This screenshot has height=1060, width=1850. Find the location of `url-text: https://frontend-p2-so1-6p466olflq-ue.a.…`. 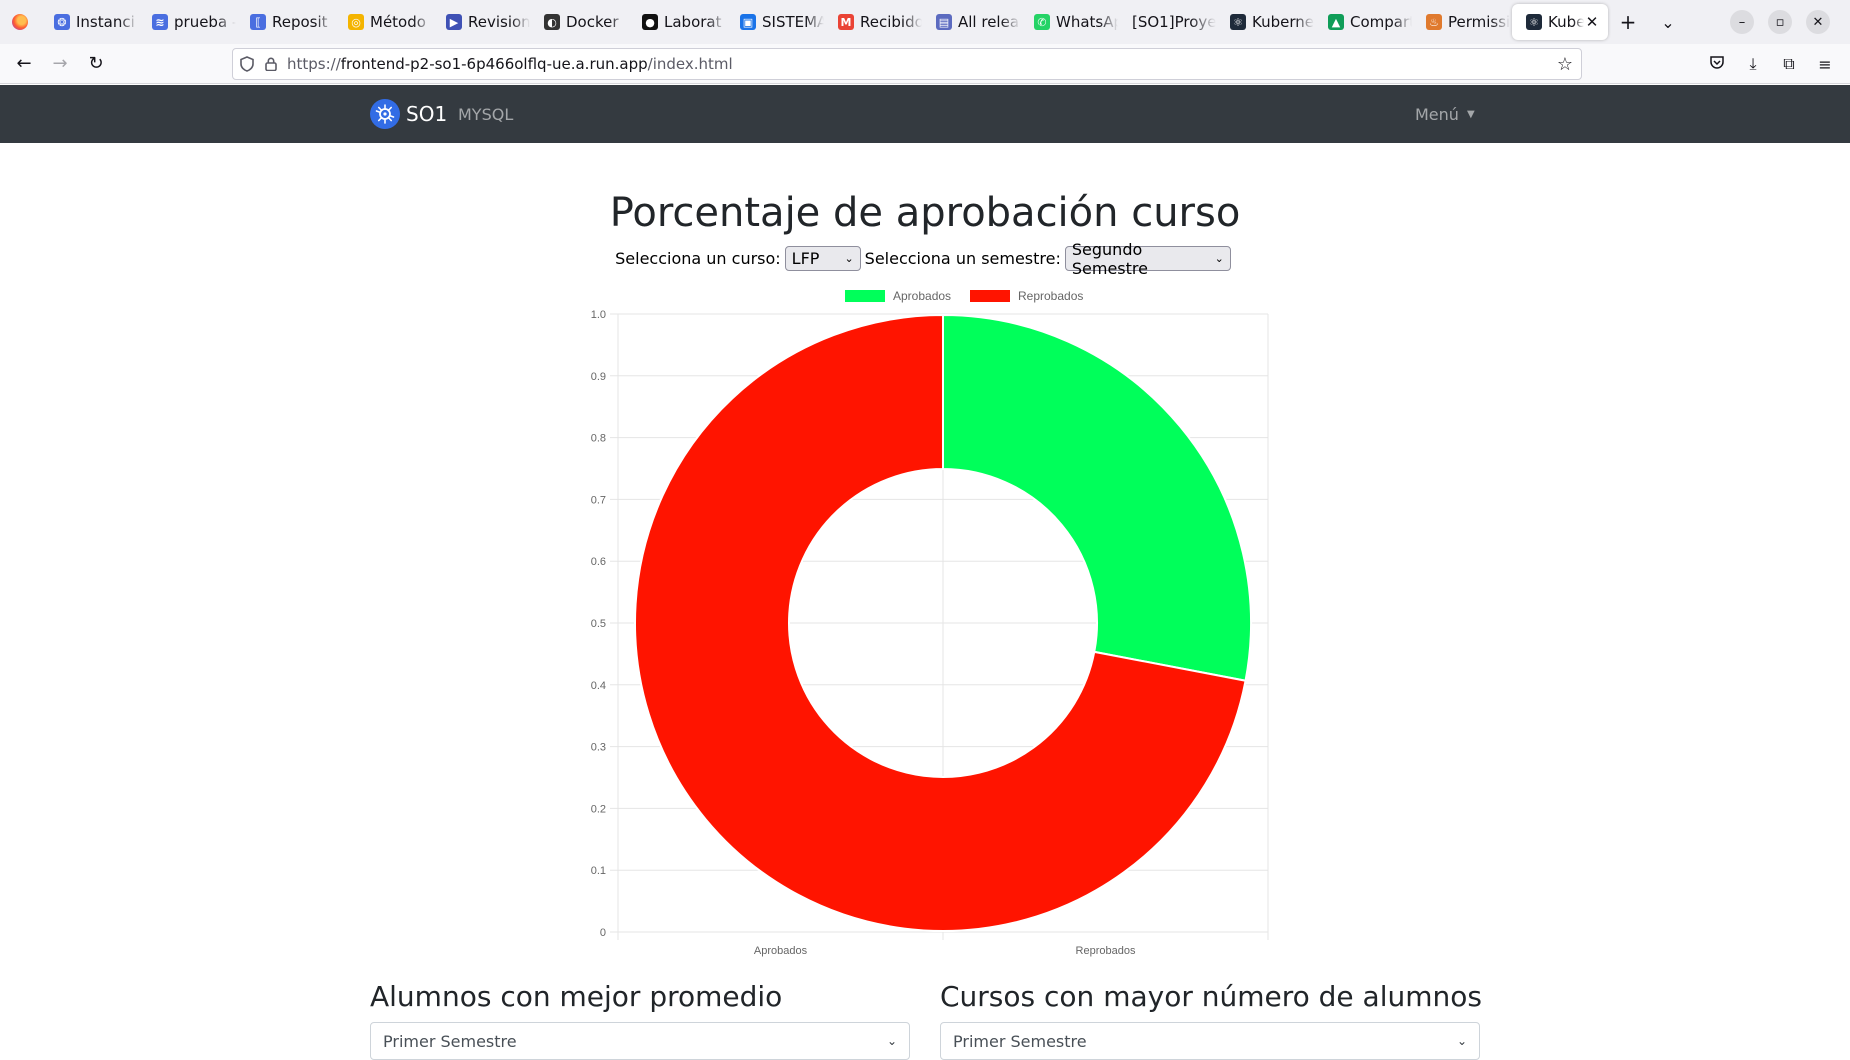

url-text: https://frontend-p2-so1-6p466olflq-ue.a.… is located at coordinates (510, 64).